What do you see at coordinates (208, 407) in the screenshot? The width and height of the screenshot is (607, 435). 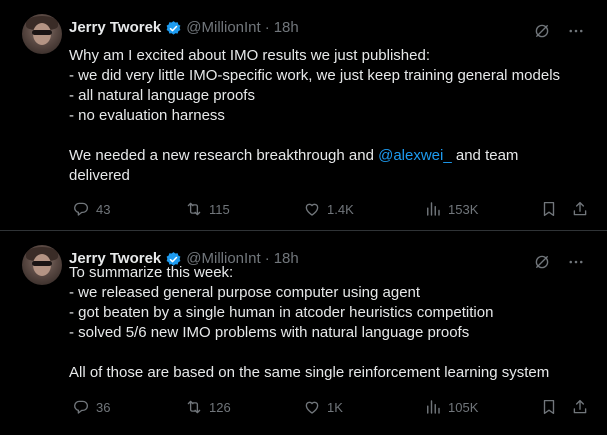 I see `repost-button: 126` at bounding box center [208, 407].